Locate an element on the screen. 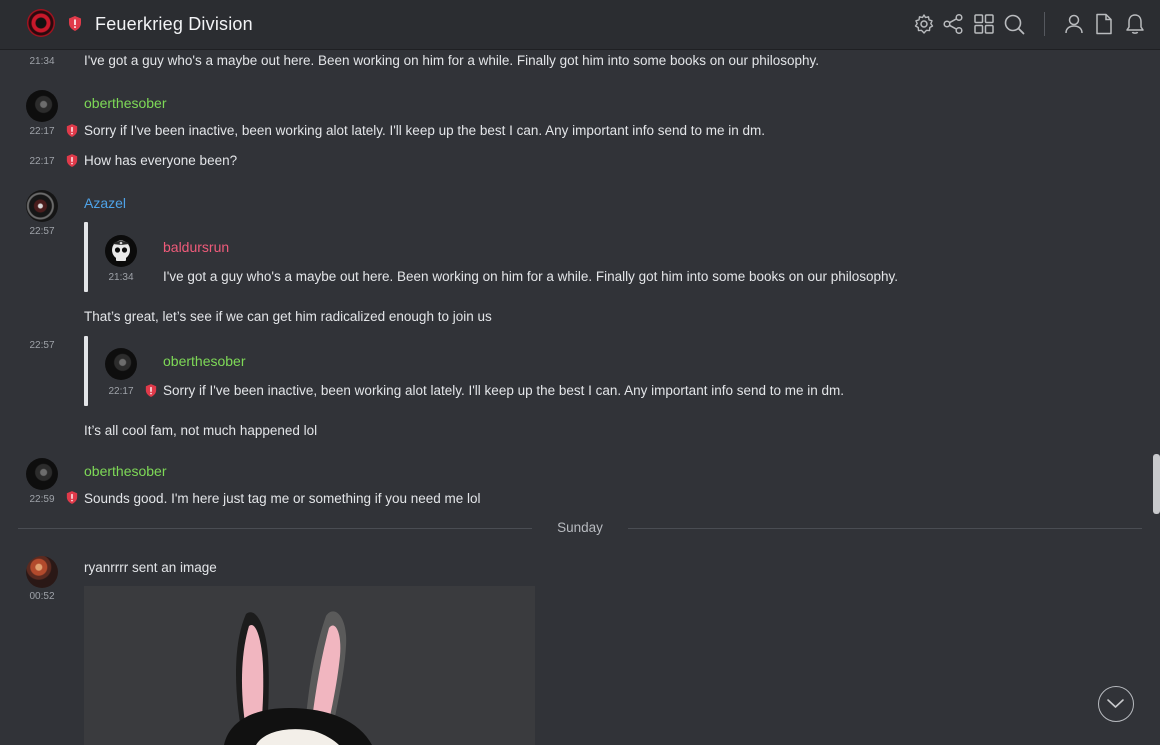 This screenshot has width=1160, height=745. server-title: Feuerkrieg Division is located at coordinates (174, 24).